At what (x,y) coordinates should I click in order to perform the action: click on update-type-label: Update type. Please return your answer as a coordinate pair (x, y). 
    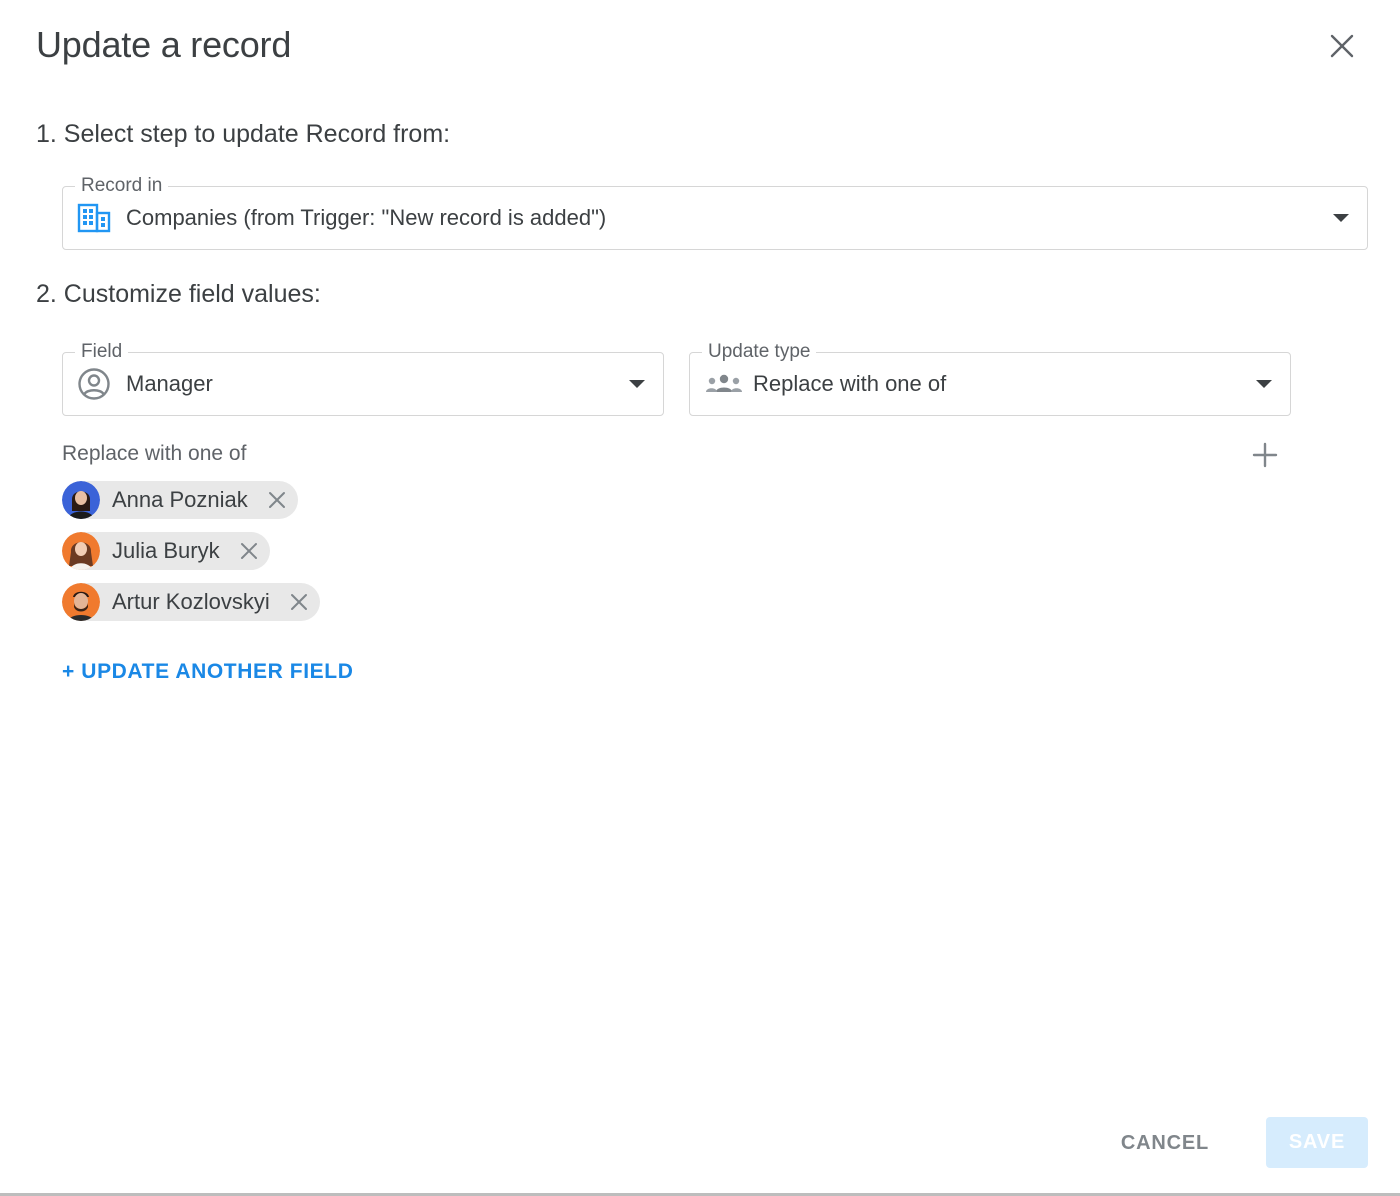
    Looking at the image, I should click on (759, 352).